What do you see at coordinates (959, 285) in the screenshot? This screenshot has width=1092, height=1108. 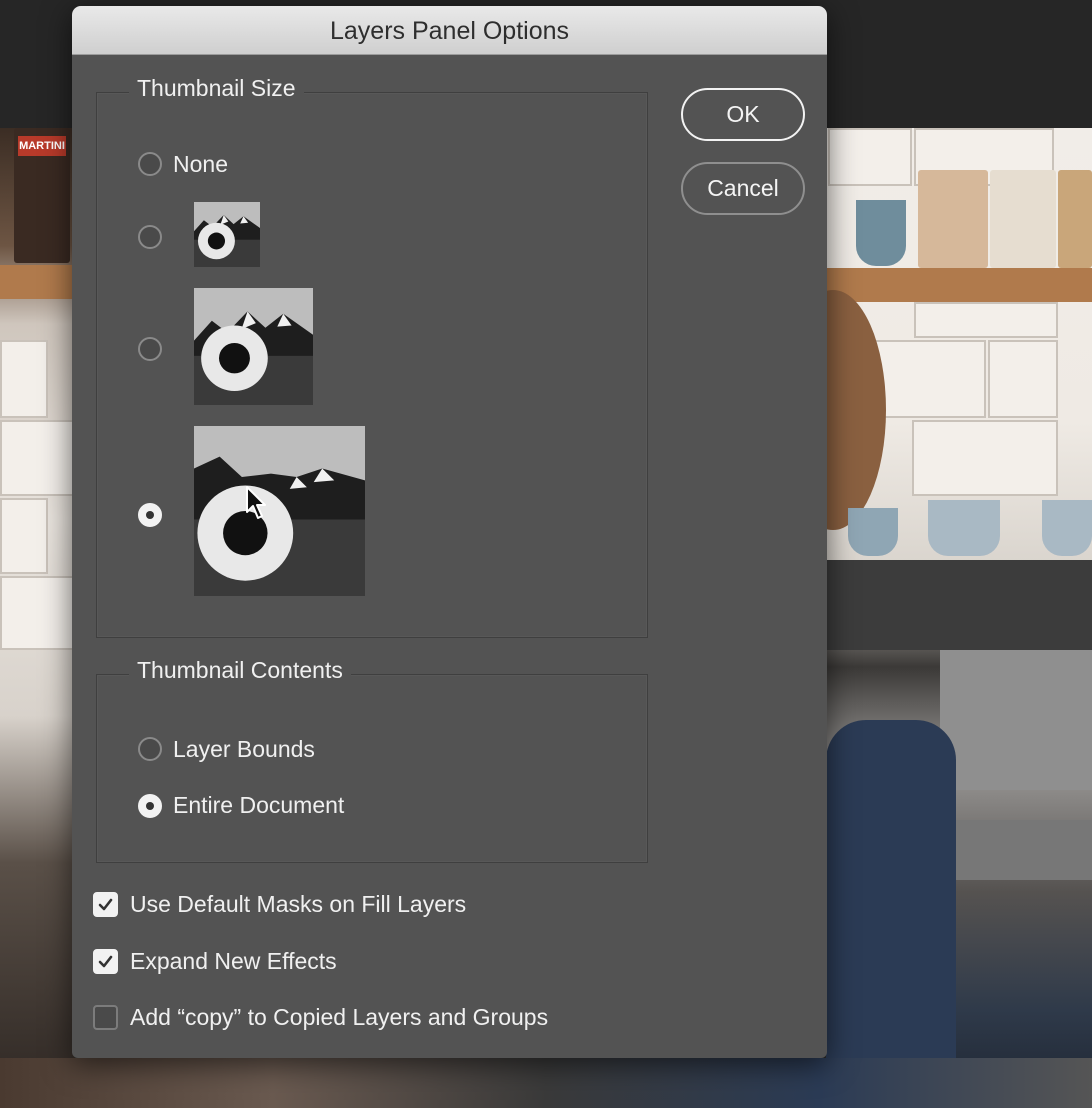 I see `shelf-right` at bounding box center [959, 285].